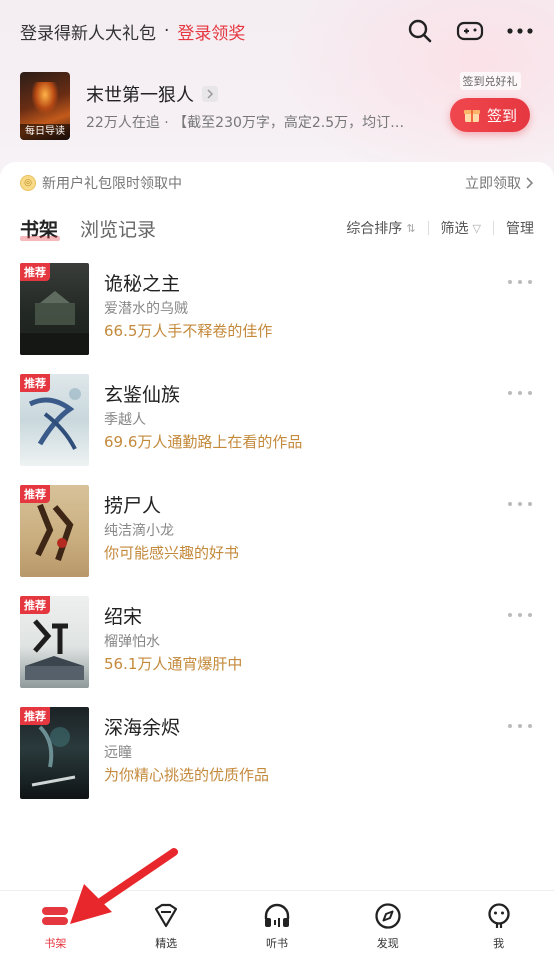 The image size is (554, 957). I want to click on nav-audiobooks: 听书, so click(277, 924).